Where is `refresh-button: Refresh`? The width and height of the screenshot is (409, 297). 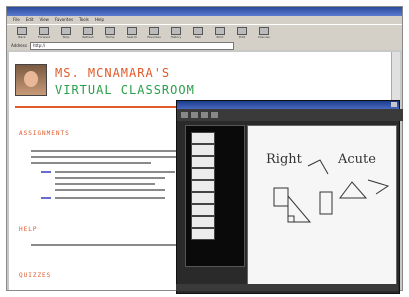 refresh-button: Refresh is located at coordinates (88, 33).